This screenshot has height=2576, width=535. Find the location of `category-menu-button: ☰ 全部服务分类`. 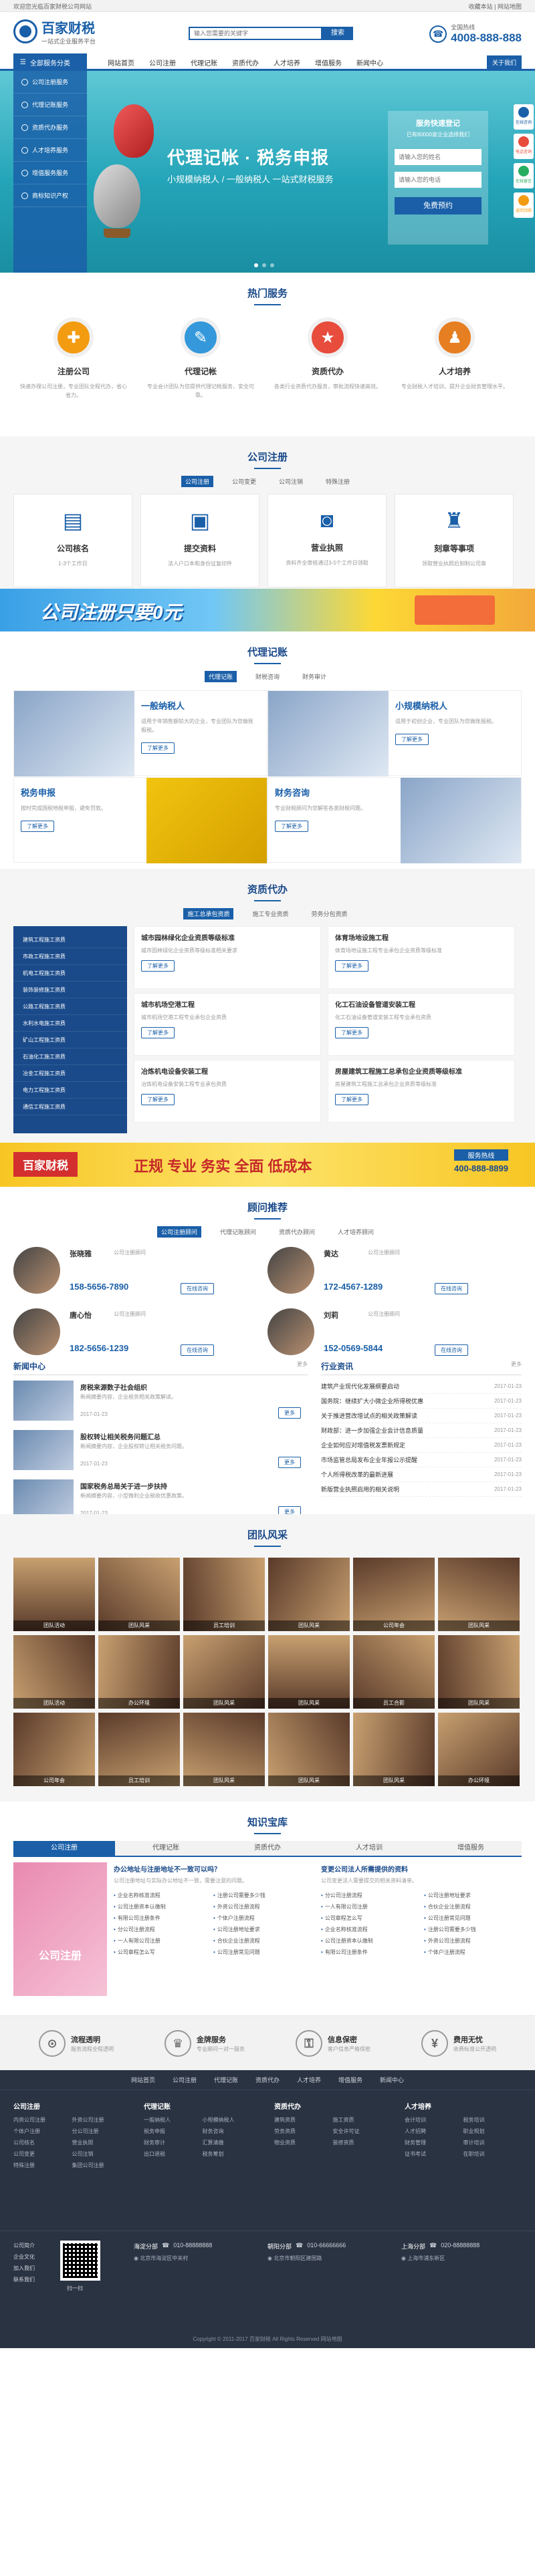

category-menu-button: ☰ 全部服务分类 is located at coordinates (50, 62).